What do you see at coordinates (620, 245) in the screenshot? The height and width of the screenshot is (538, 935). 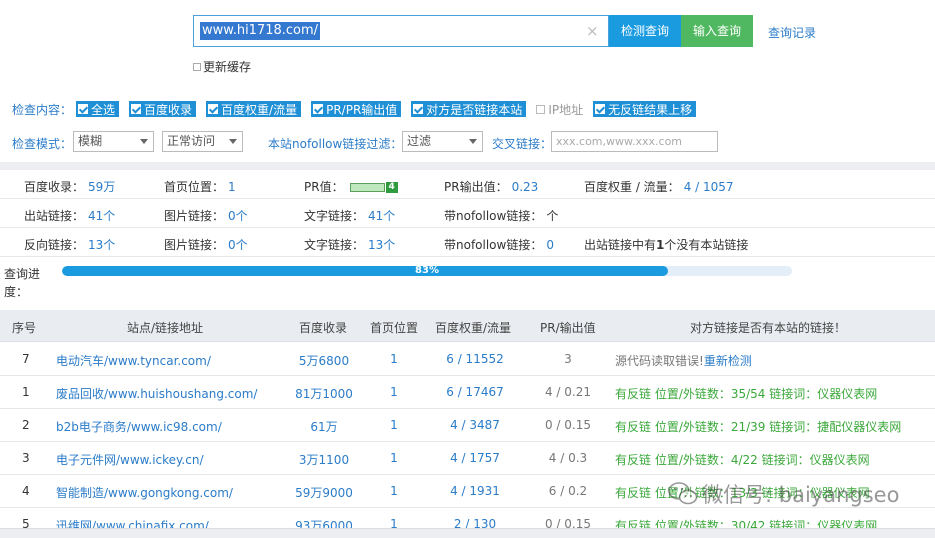 I see `note-text: 出站链接中有` at bounding box center [620, 245].